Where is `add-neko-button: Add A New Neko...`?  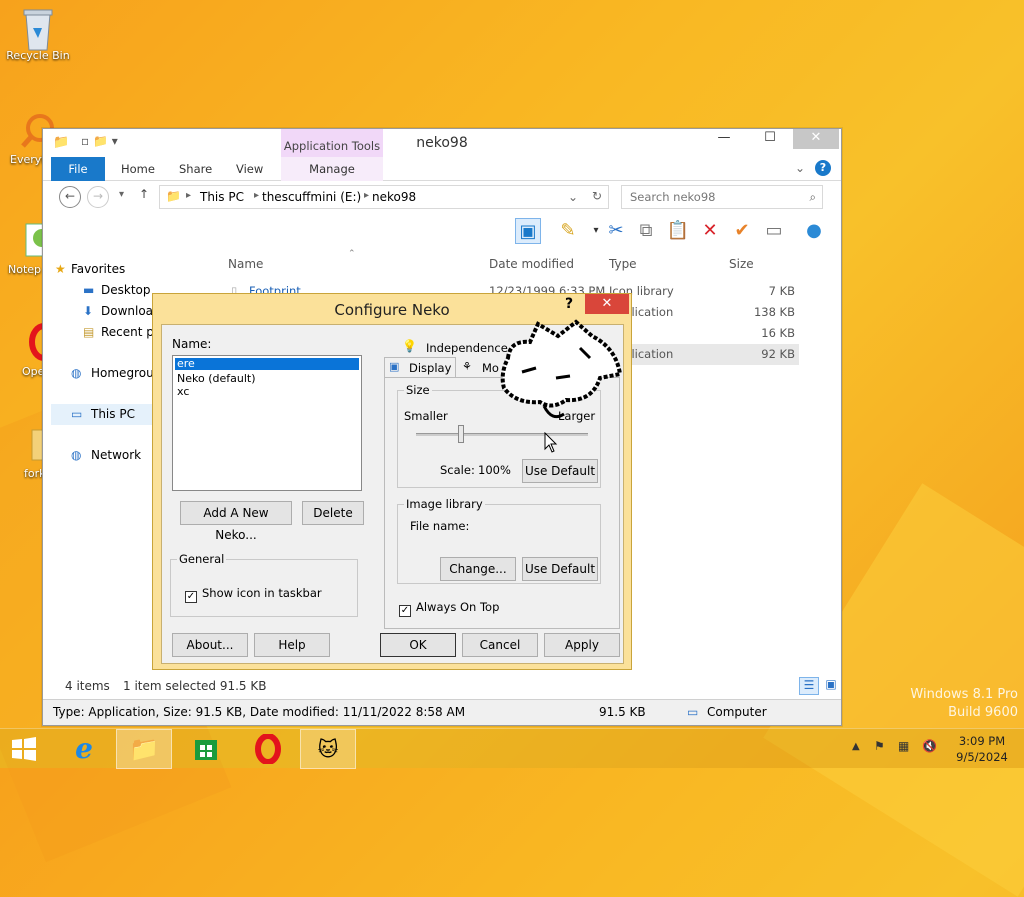
add-neko-button: Add A New Neko... is located at coordinates (236, 521).